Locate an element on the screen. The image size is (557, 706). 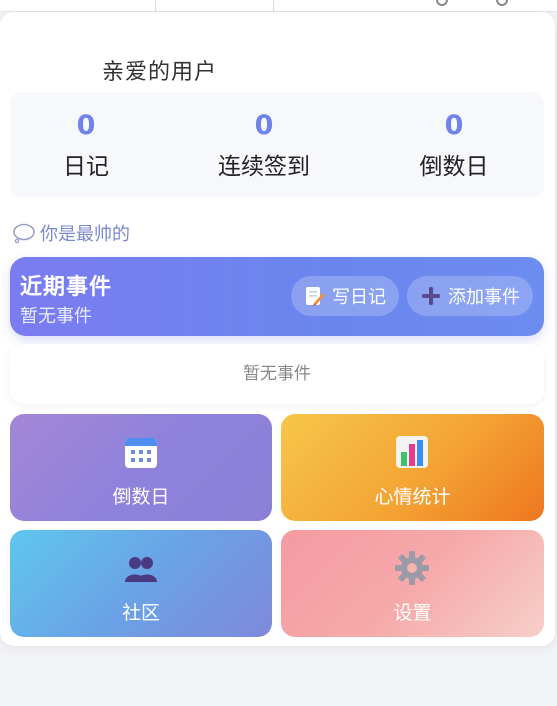
top-nav-bar is located at coordinates (278, 6).